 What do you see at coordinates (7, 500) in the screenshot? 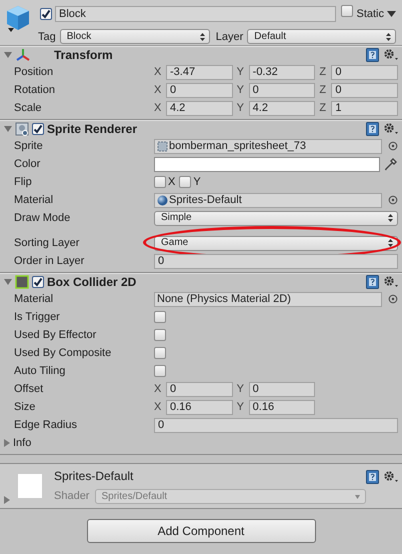
I see `expand-arrow-icon` at bounding box center [7, 500].